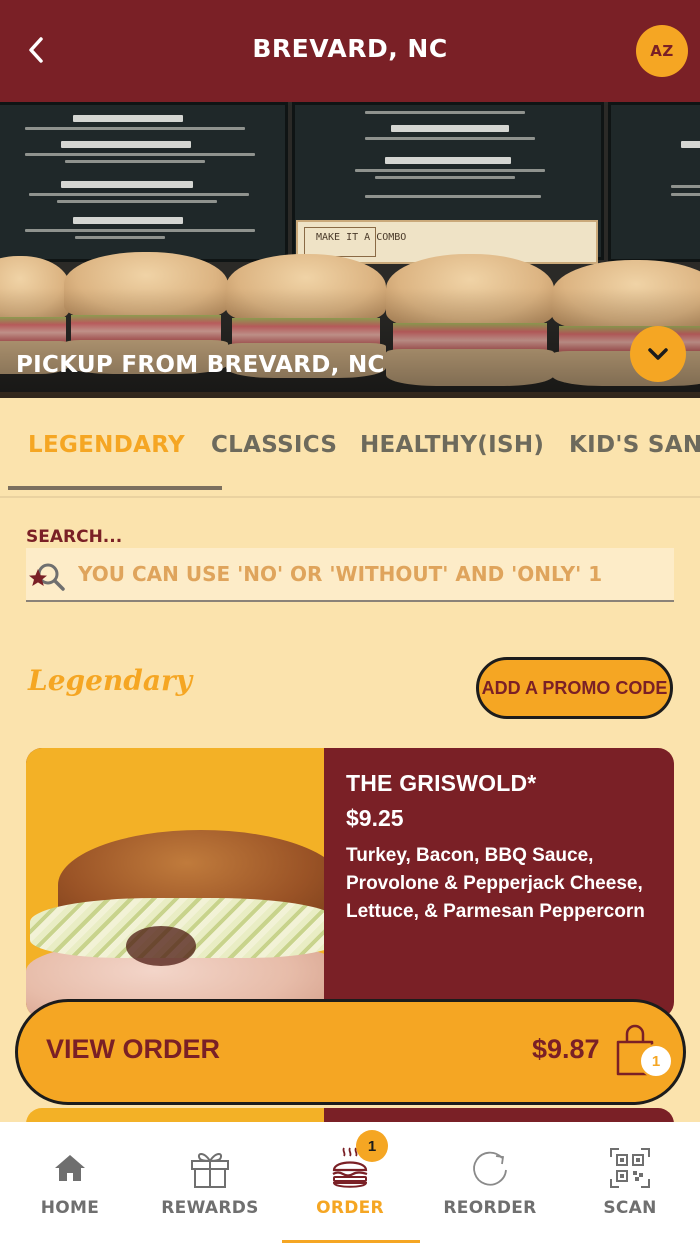 The width and height of the screenshot is (700, 1244). What do you see at coordinates (574, 688) in the screenshot?
I see `add-promo-code-button: ADD A PROMO CODE` at bounding box center [574, 688].